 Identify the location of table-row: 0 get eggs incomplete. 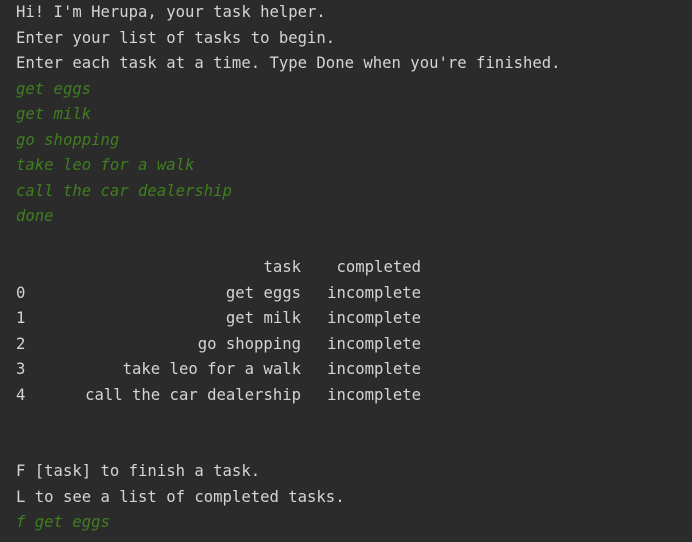
(354, 294).